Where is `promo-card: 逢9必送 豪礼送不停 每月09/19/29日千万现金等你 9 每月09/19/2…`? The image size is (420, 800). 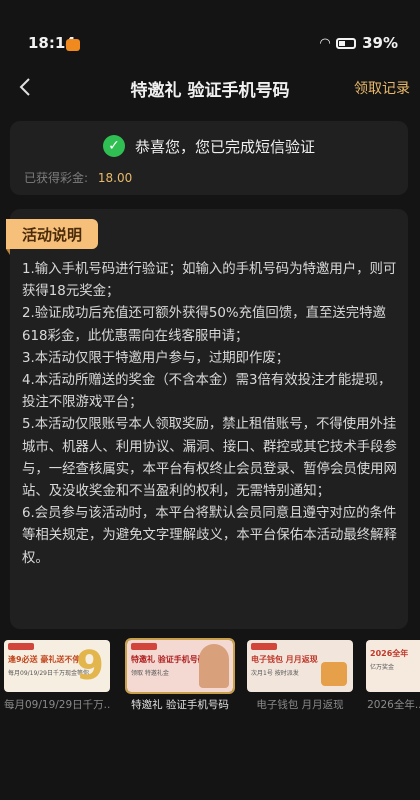
promo-card: 逢9必送 豪礼送不停 每月09/19/29日千万现金等你 9 每月09/19/2… is located at coordinates (57, 675).